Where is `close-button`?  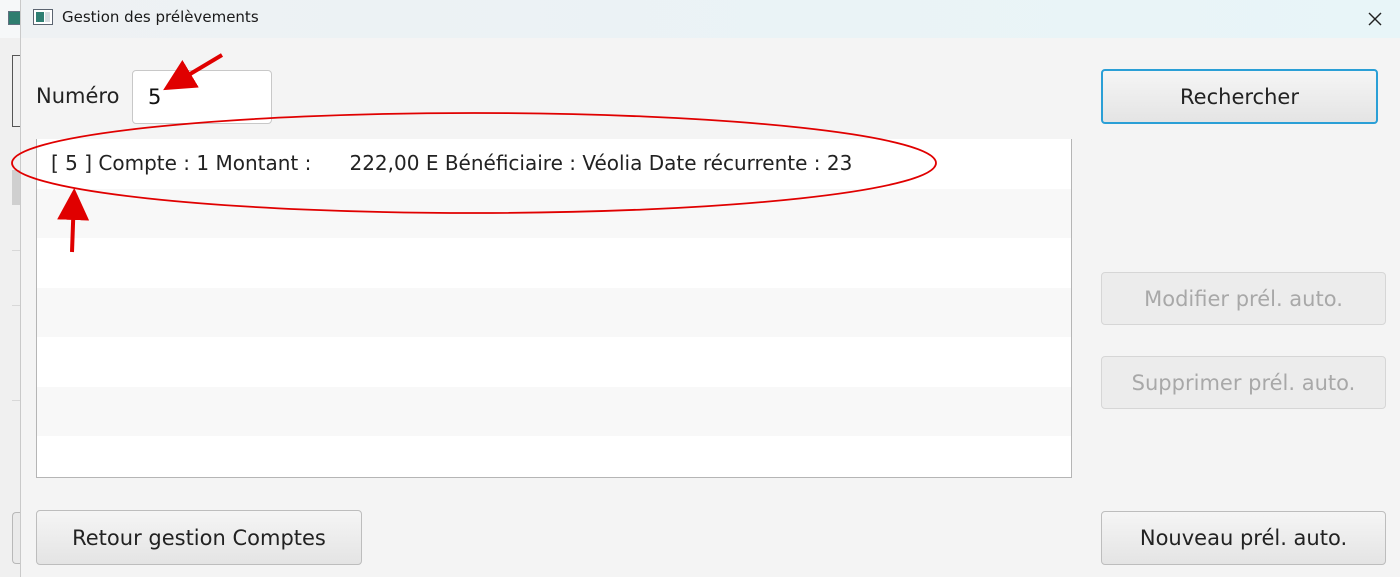
close-button is located at coordinates (1374, 19).